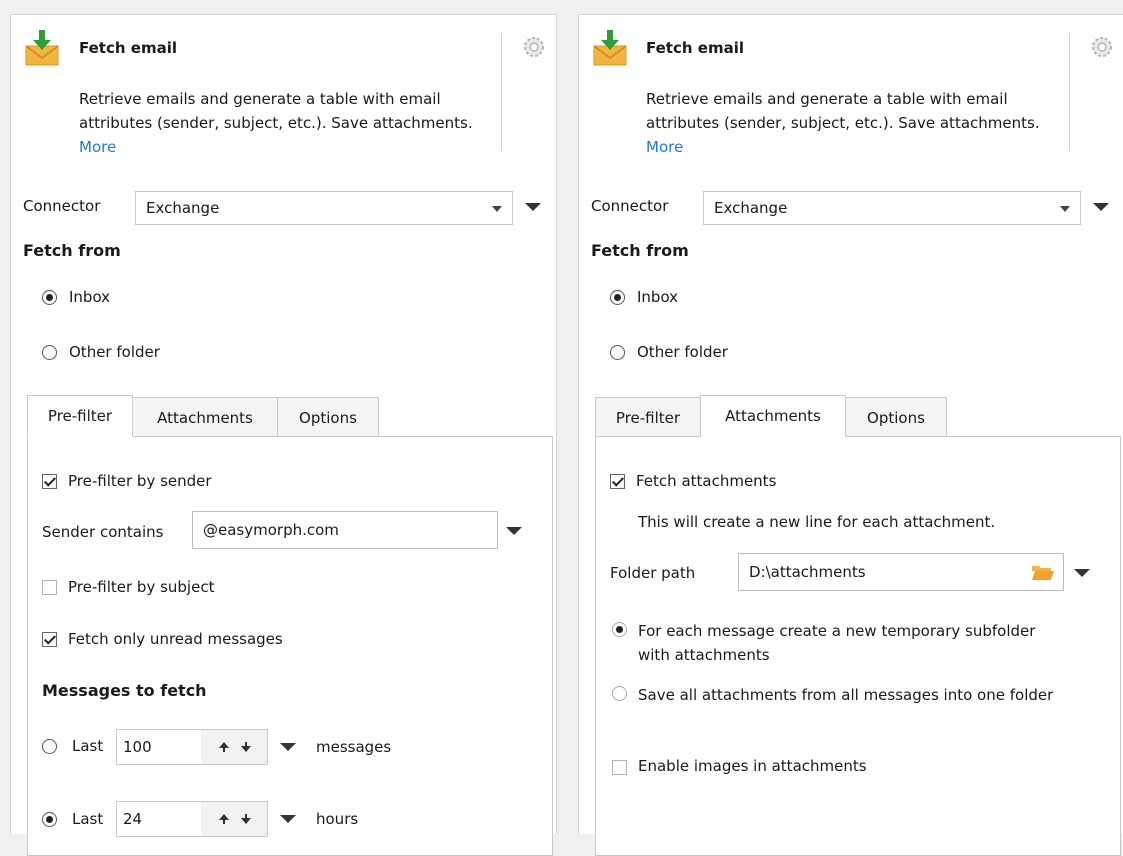 This screenshot has height=856, width=1123. I want to click on messages-count-stepper: 100, so click(192, 747).